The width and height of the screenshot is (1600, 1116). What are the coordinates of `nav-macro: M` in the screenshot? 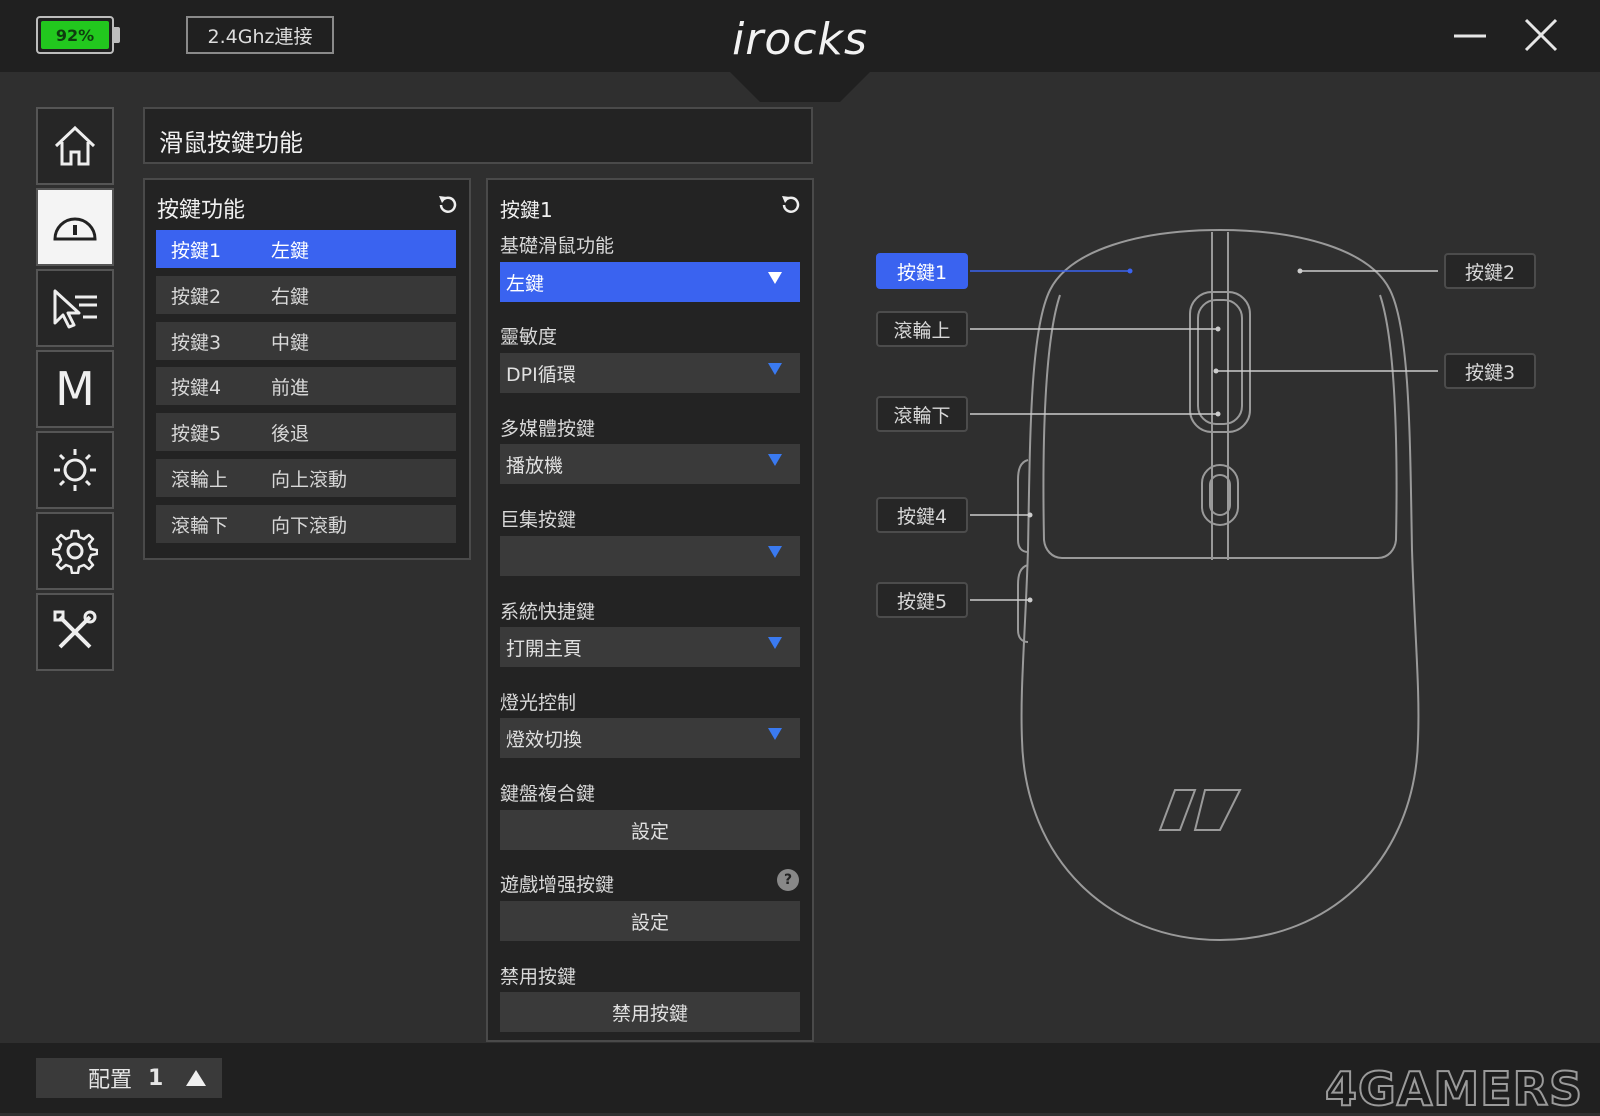 It's located at (75, 389).